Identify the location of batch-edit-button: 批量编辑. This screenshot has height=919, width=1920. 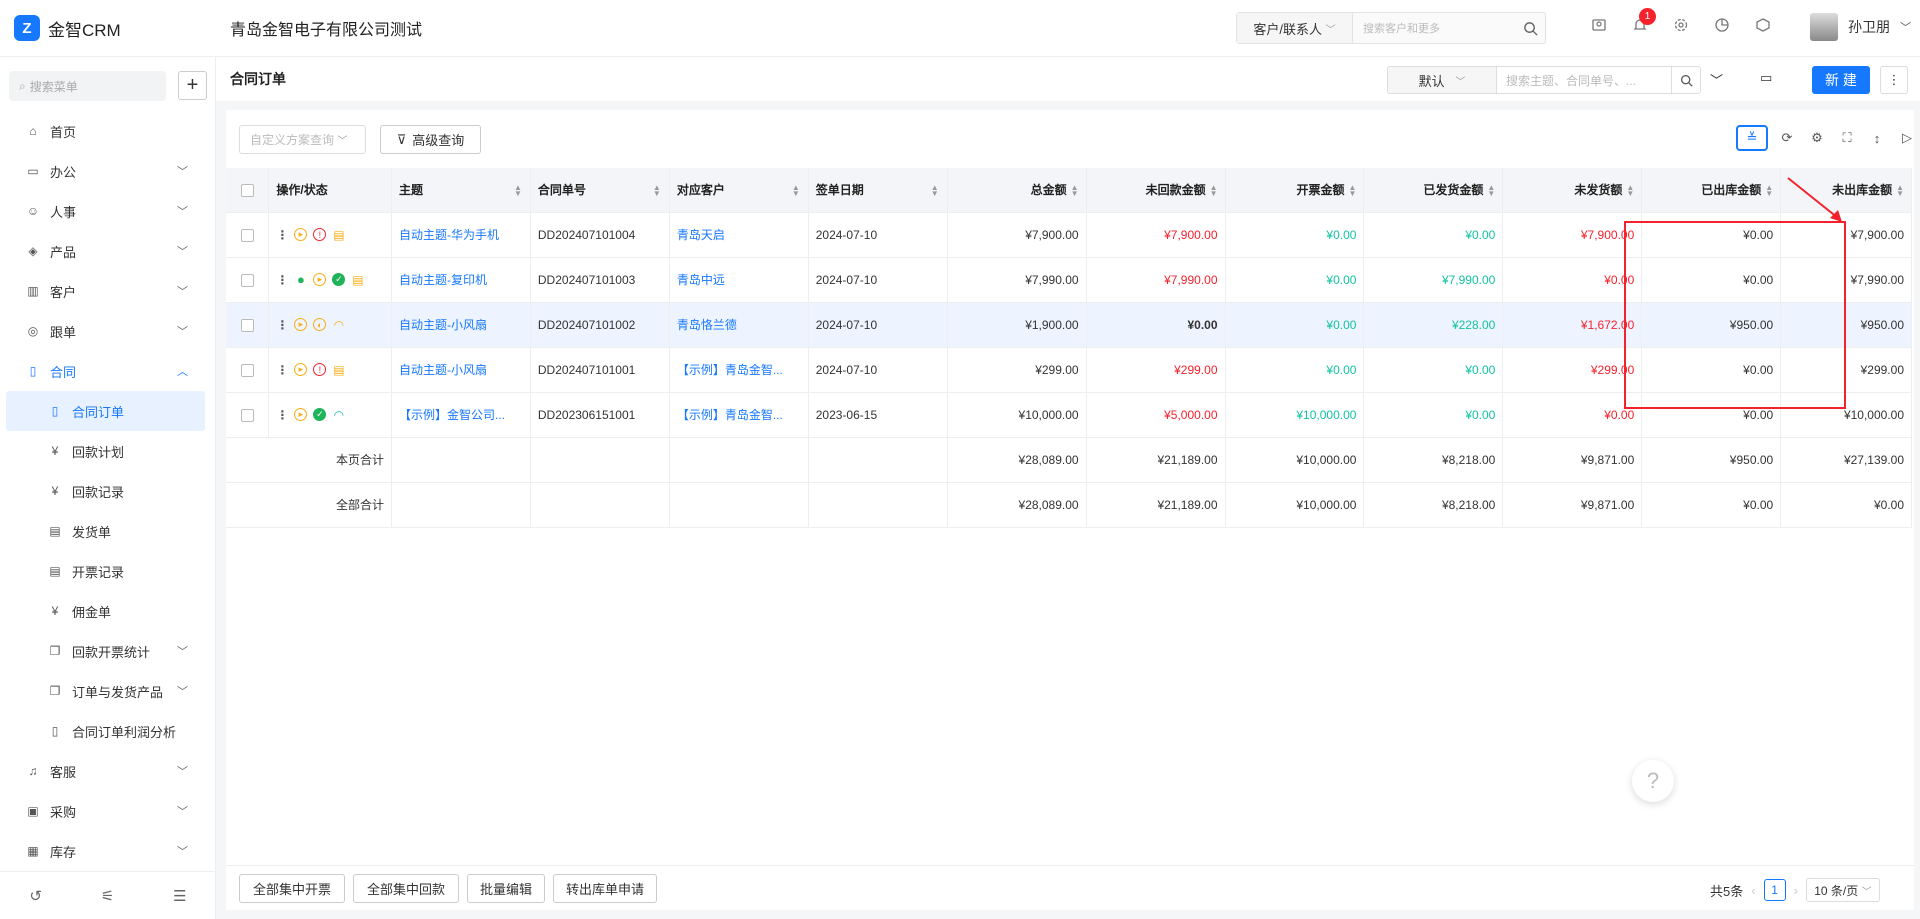
(506, 888).